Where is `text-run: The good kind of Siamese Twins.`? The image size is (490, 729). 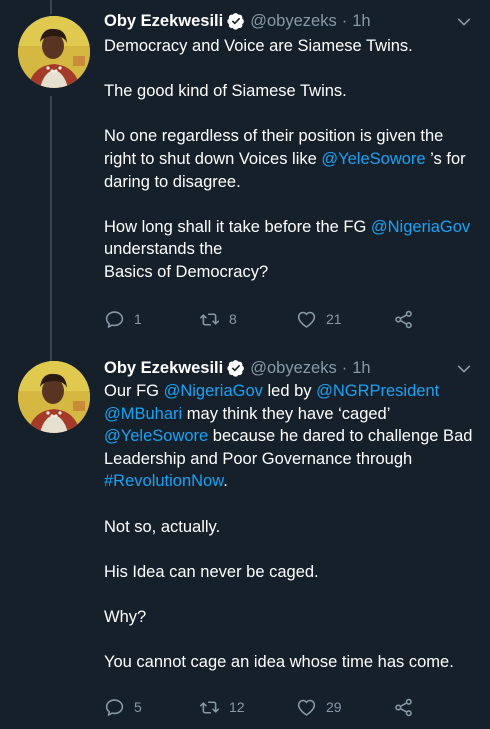 text-run: The good kind of Siamese Twins. is located at coordinates (225, 91).